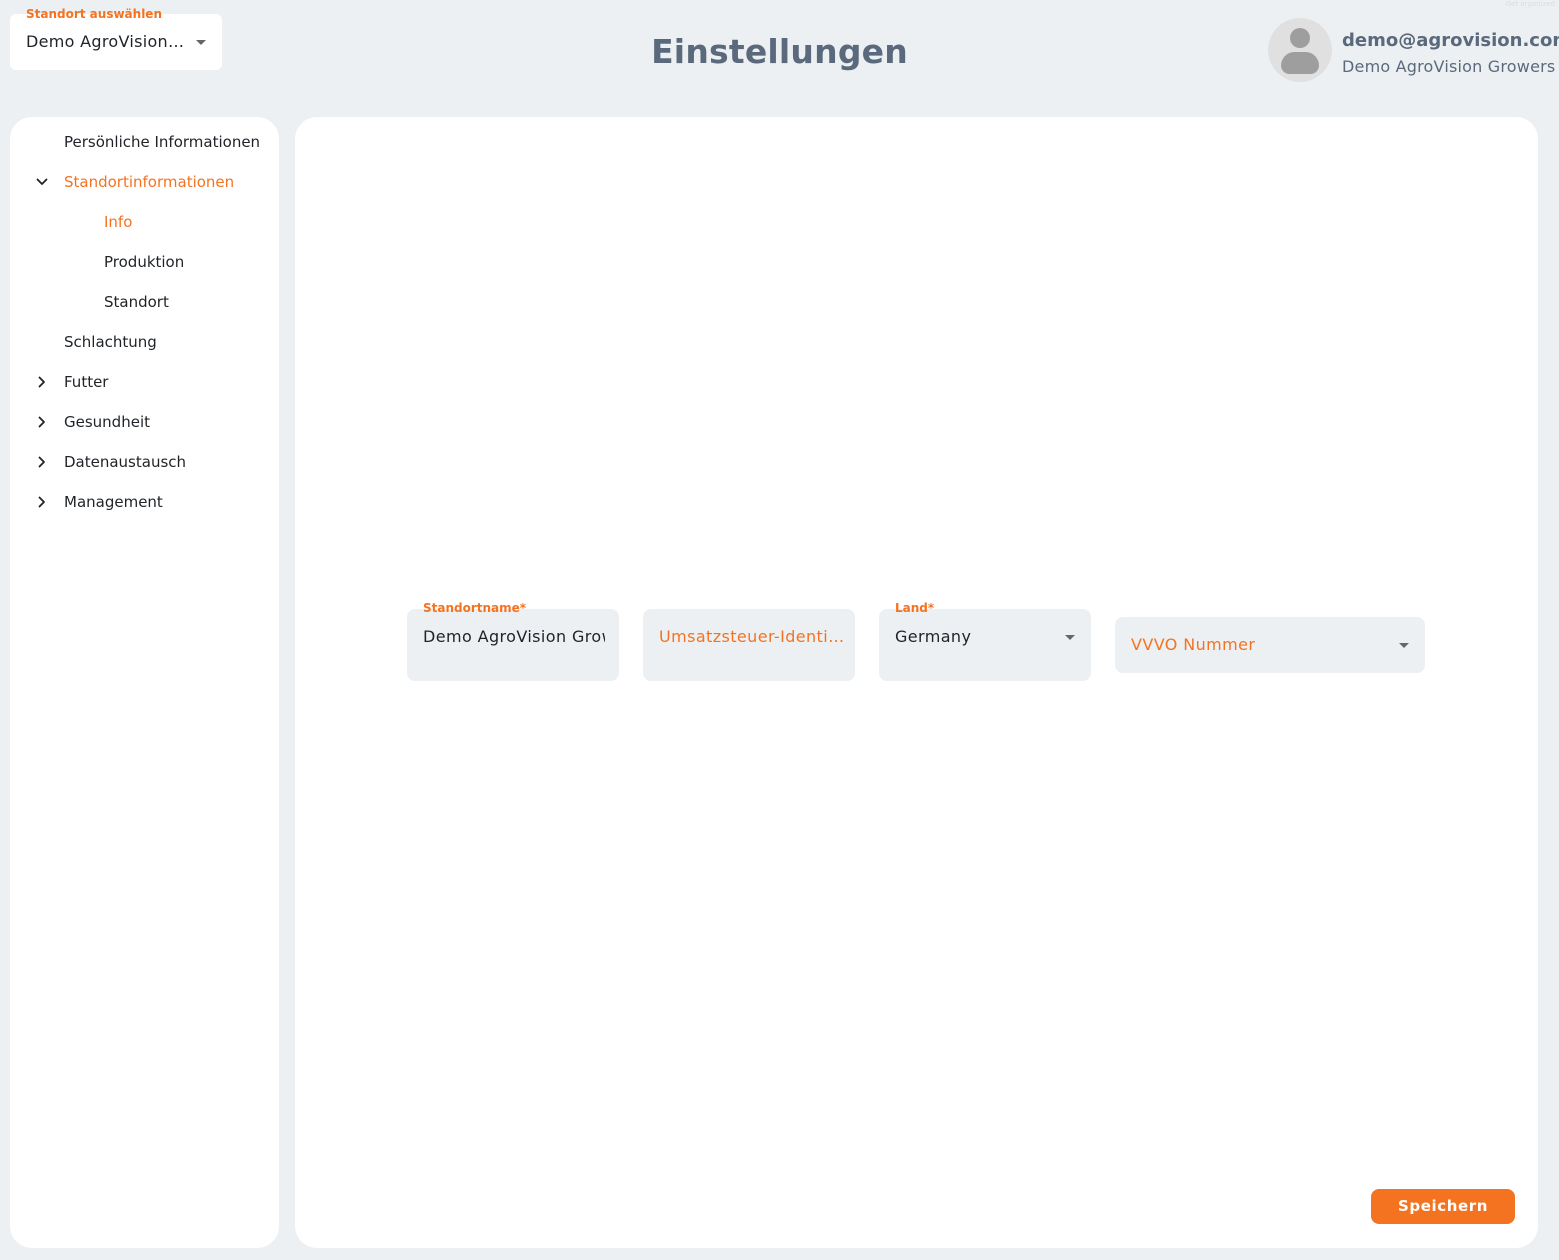 Image resolution: width=1559 pixels, height=1260 pixels. I want to click on land-select: Land* Germany, so click(985, 641).